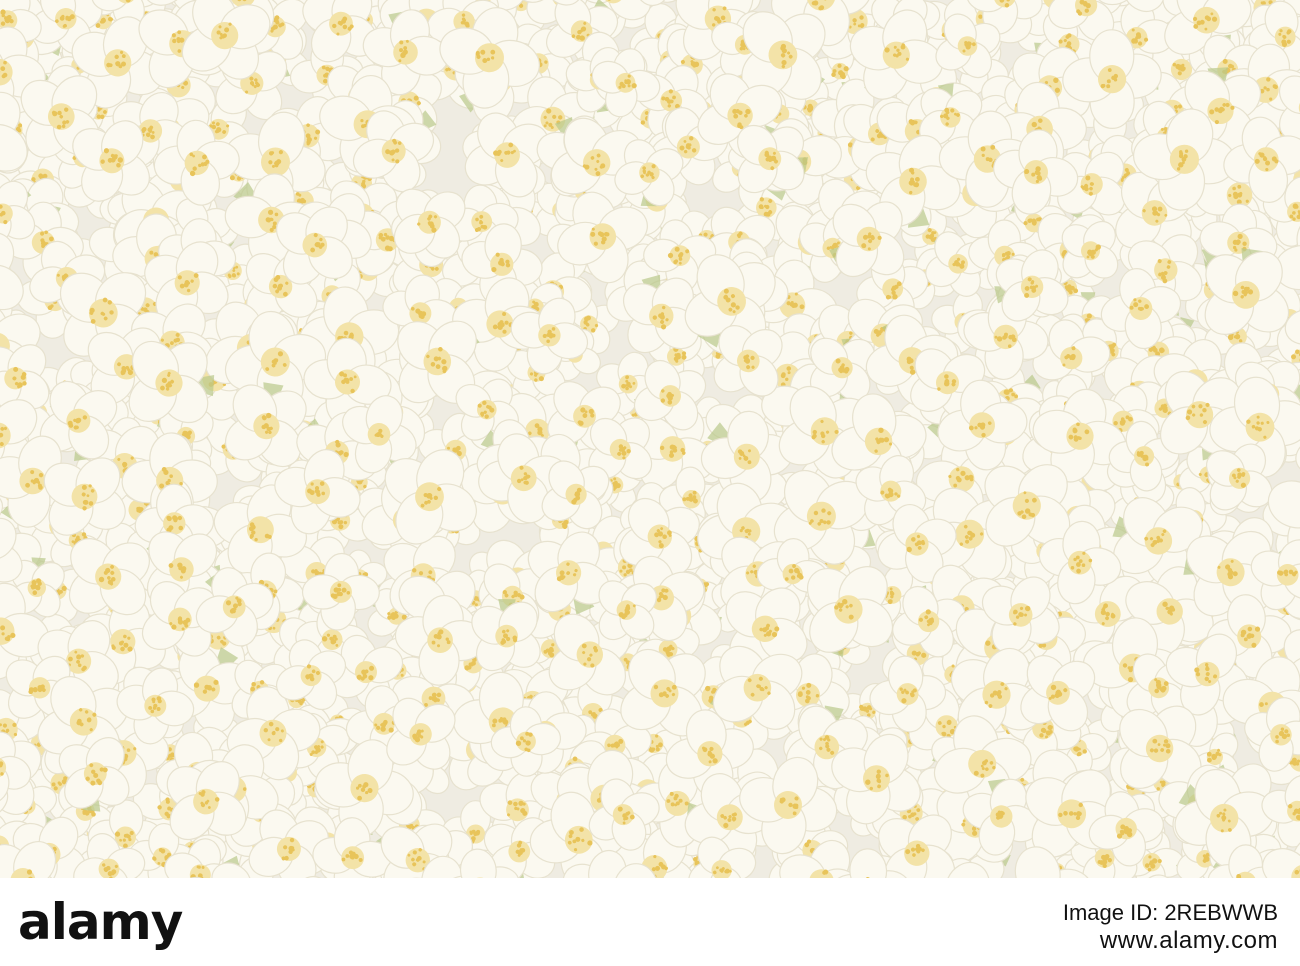  I want to click on image-url: www.alamy.com, so click(1188, 940).